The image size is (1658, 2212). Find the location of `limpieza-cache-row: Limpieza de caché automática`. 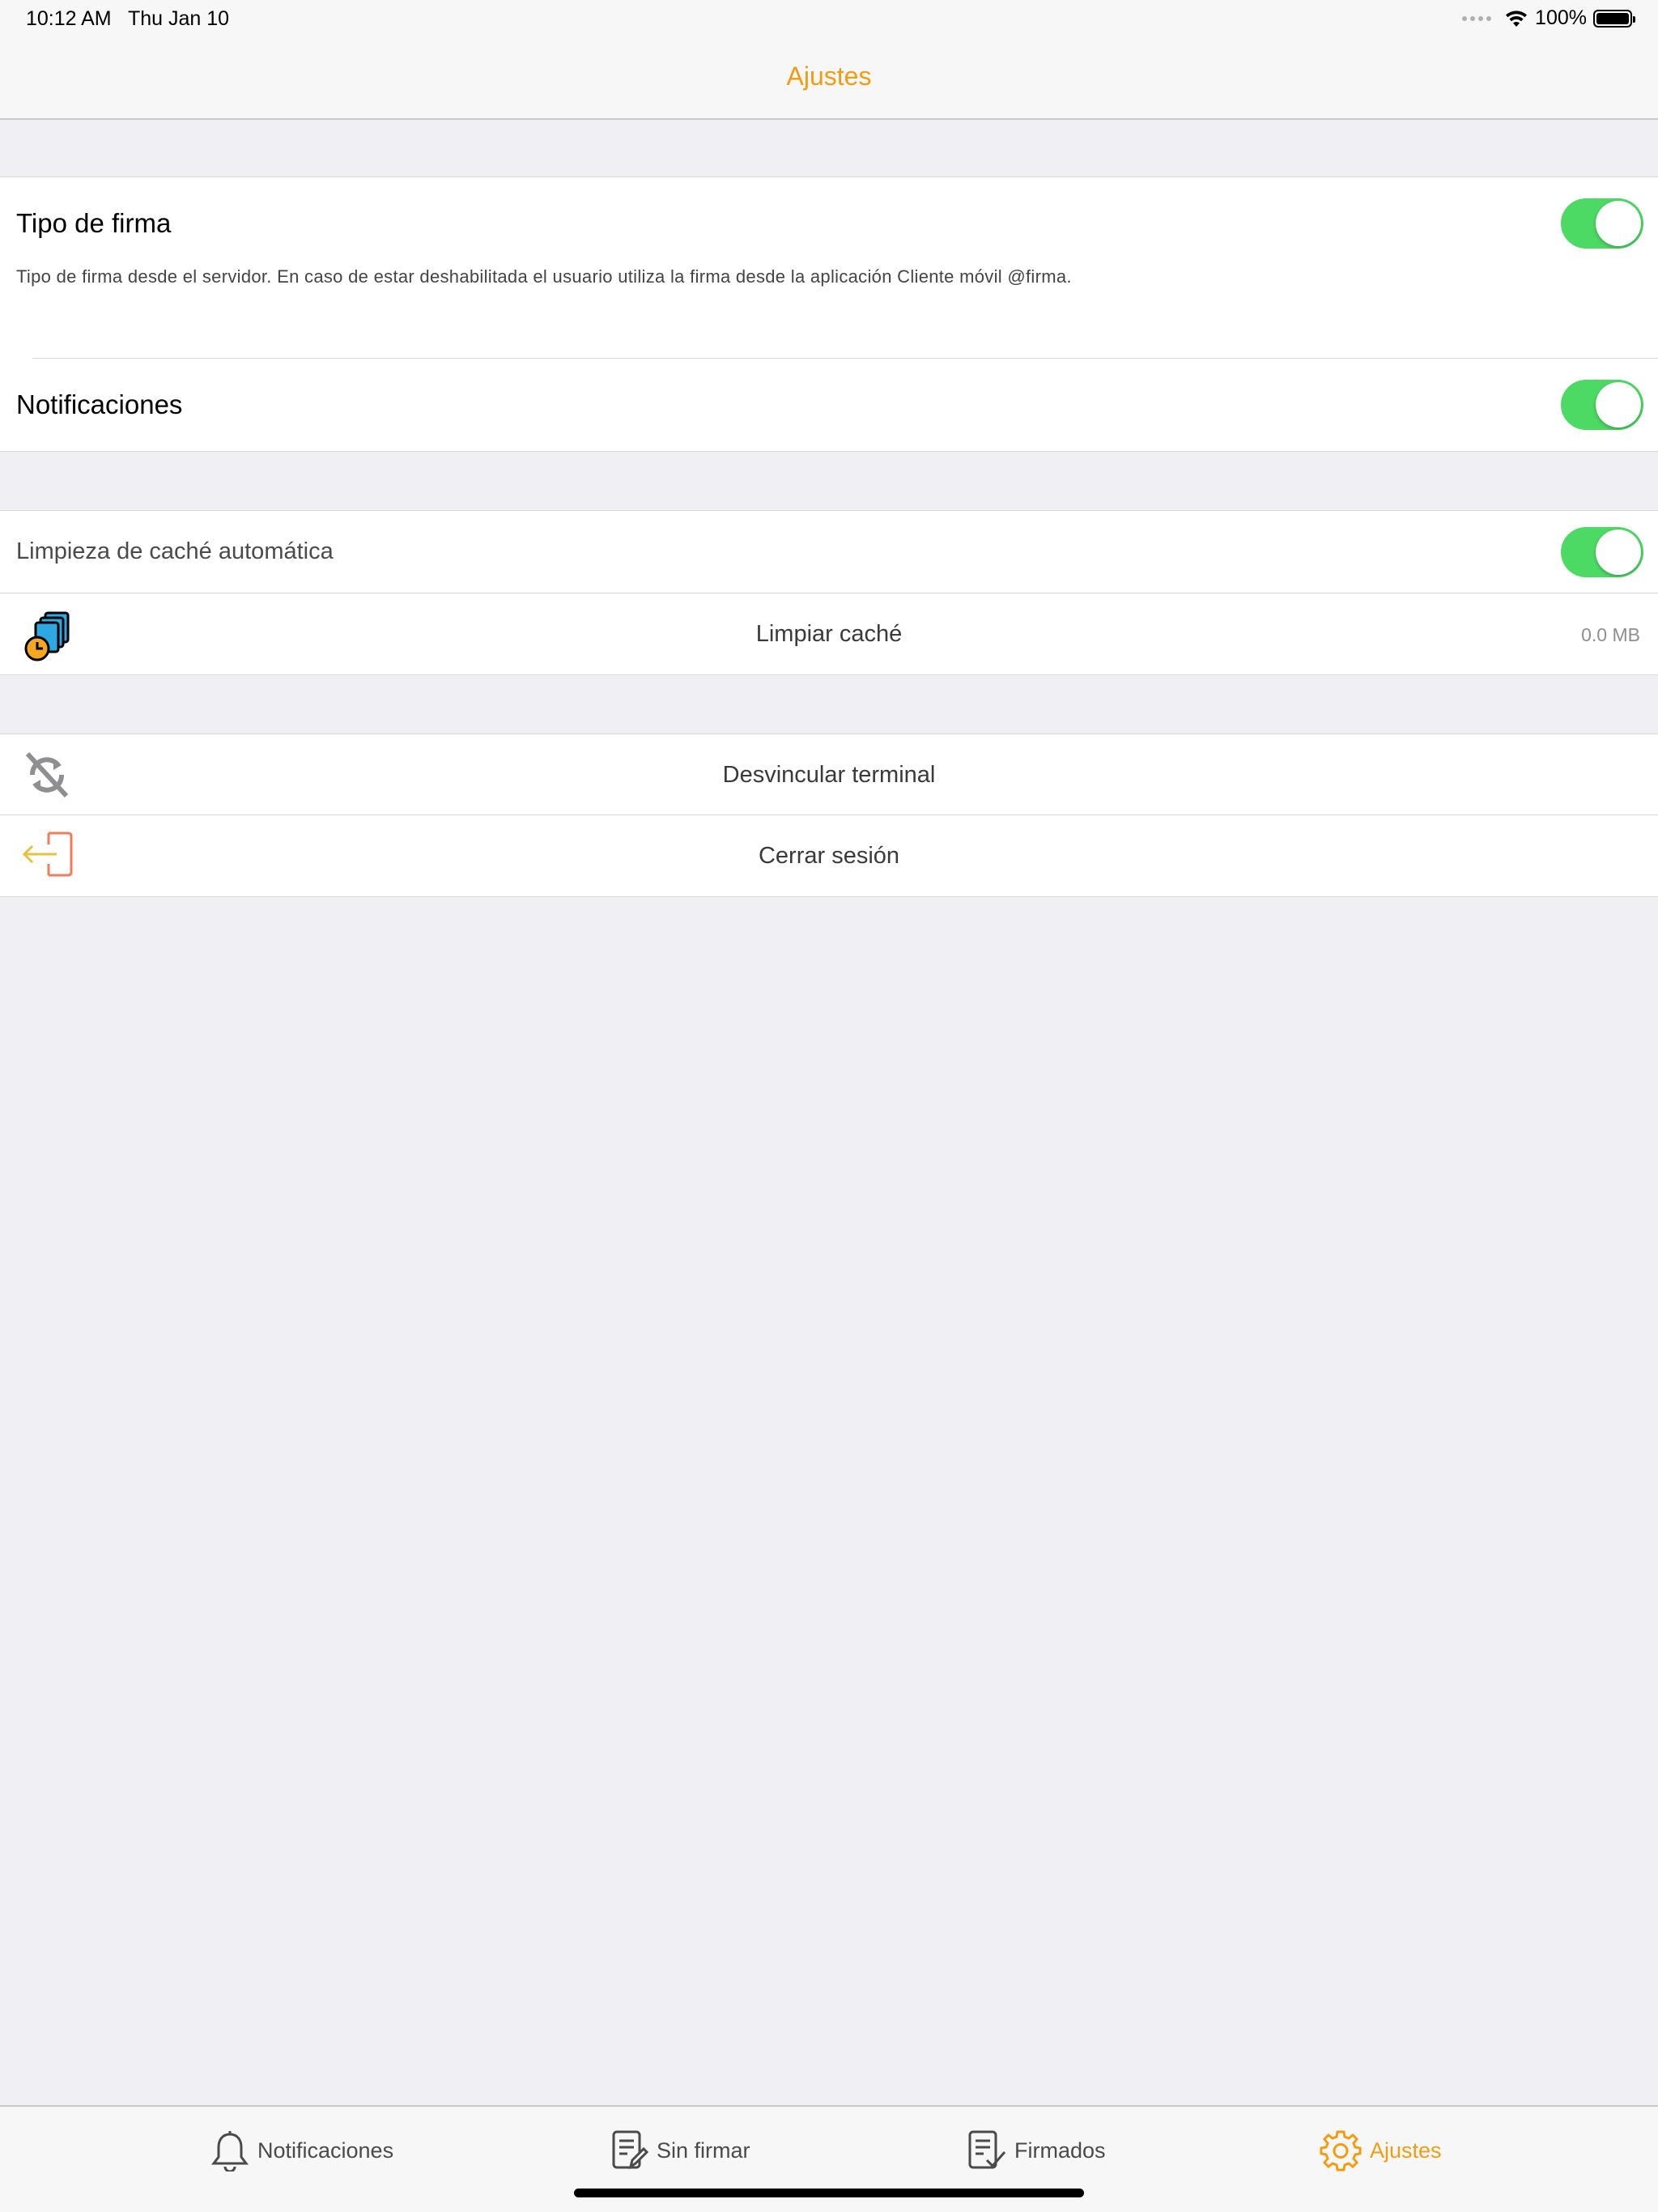

limpieza-cache-row: Limpieza de caché automática is located at coordinates (829, 552).